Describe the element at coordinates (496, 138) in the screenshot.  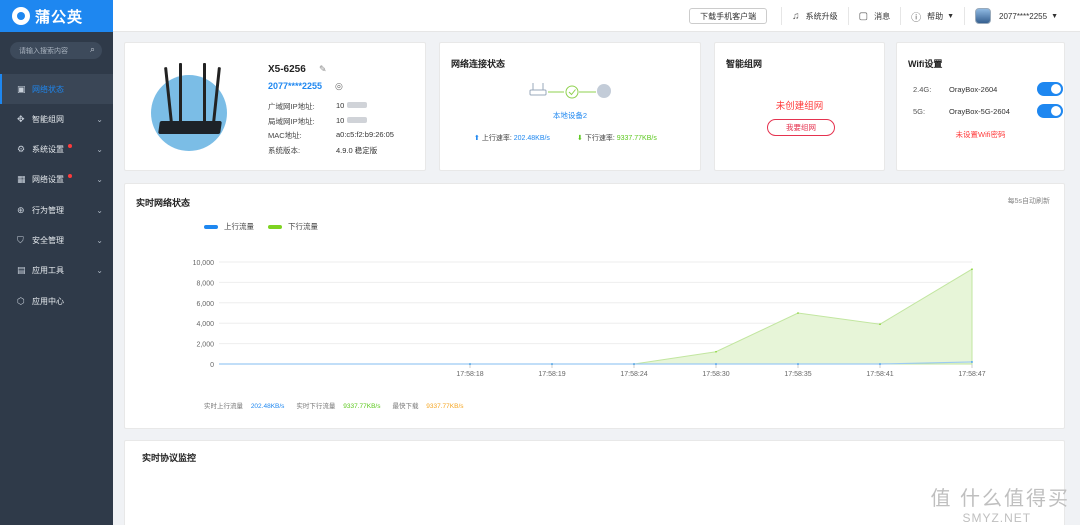
I see `upload-rate-label: 上行速率:` at that location.